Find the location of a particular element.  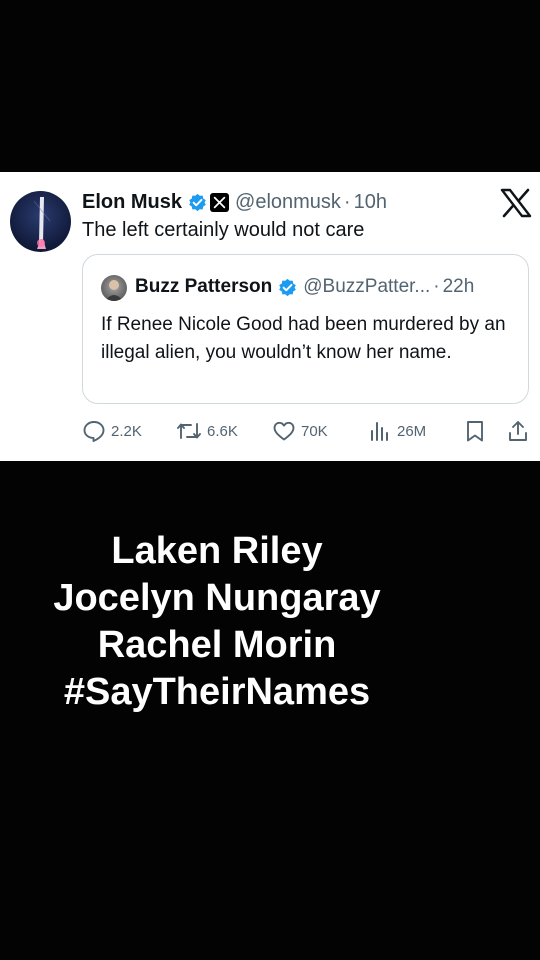

x-affiliation-icon is located at coordinates (220, 202).